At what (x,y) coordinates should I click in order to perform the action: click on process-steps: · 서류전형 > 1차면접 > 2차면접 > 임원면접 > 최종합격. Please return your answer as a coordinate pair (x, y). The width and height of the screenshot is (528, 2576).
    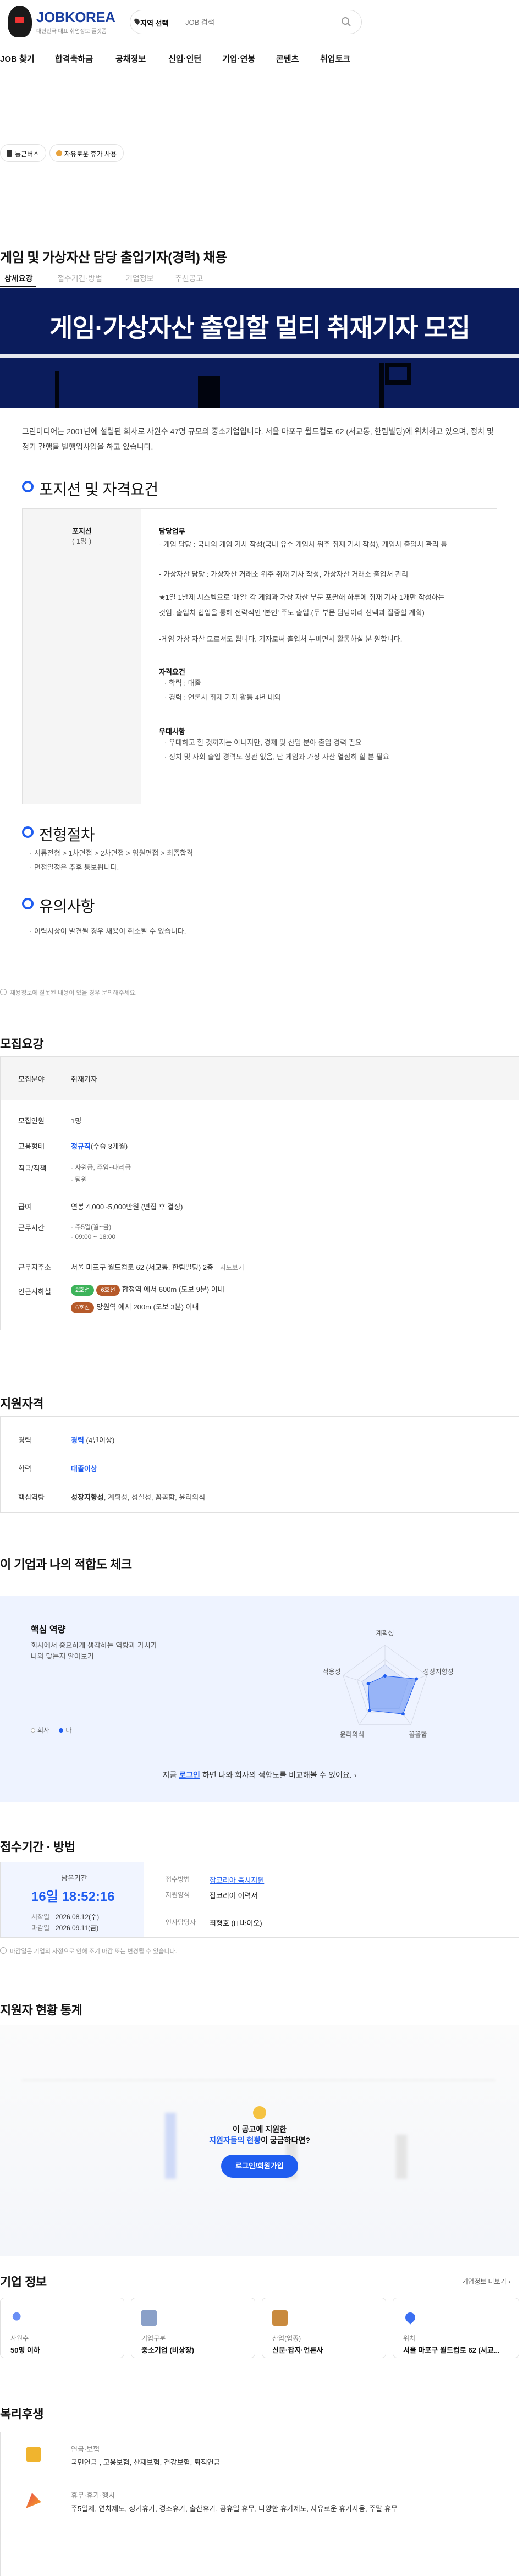
    Looking at the image, I should click on (111, 853).